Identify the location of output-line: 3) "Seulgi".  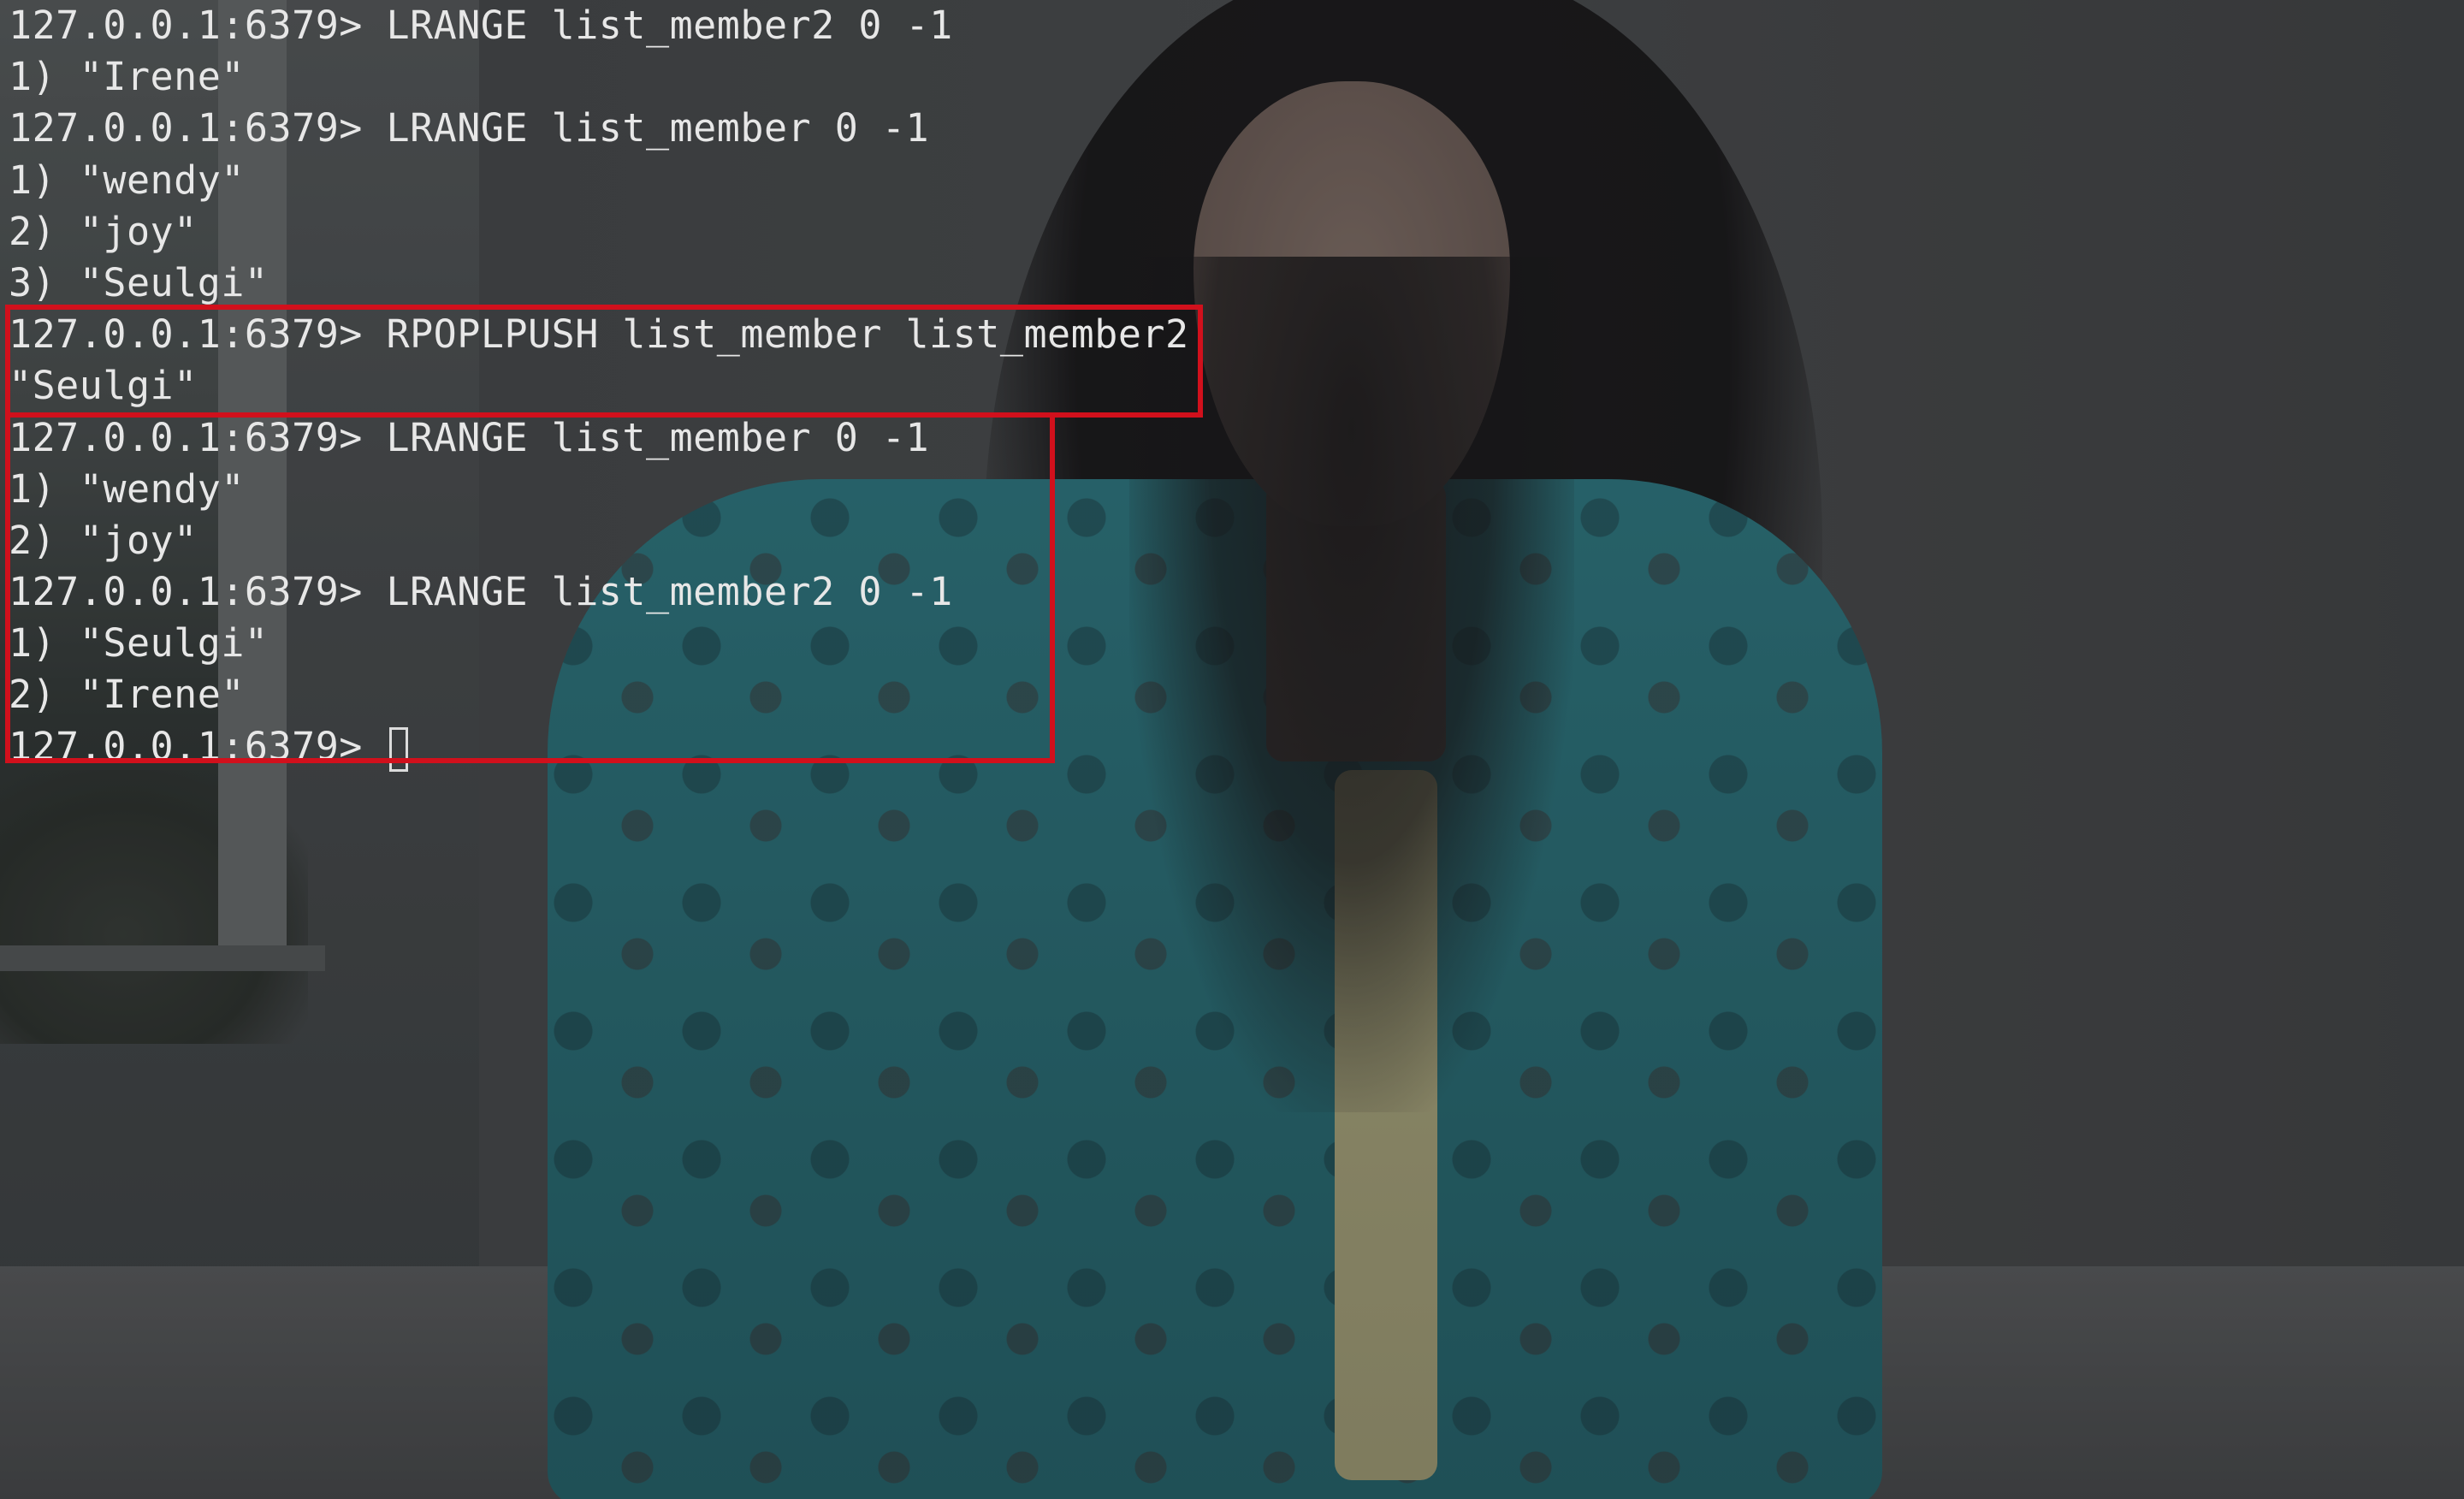
(139, 282).